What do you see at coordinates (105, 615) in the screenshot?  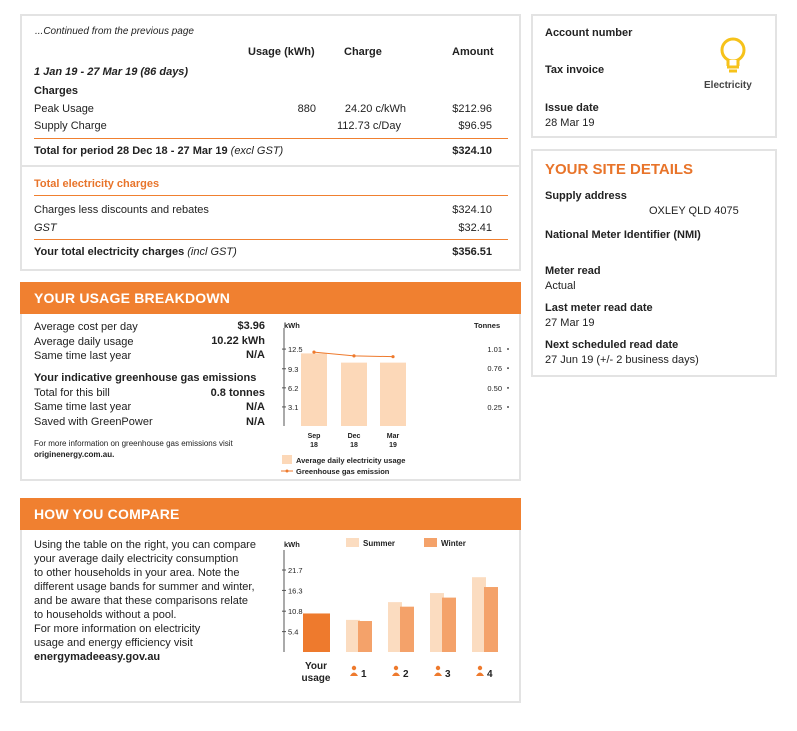 I see `compare-line: to households without a pool.` at bounding box center [105, 615].